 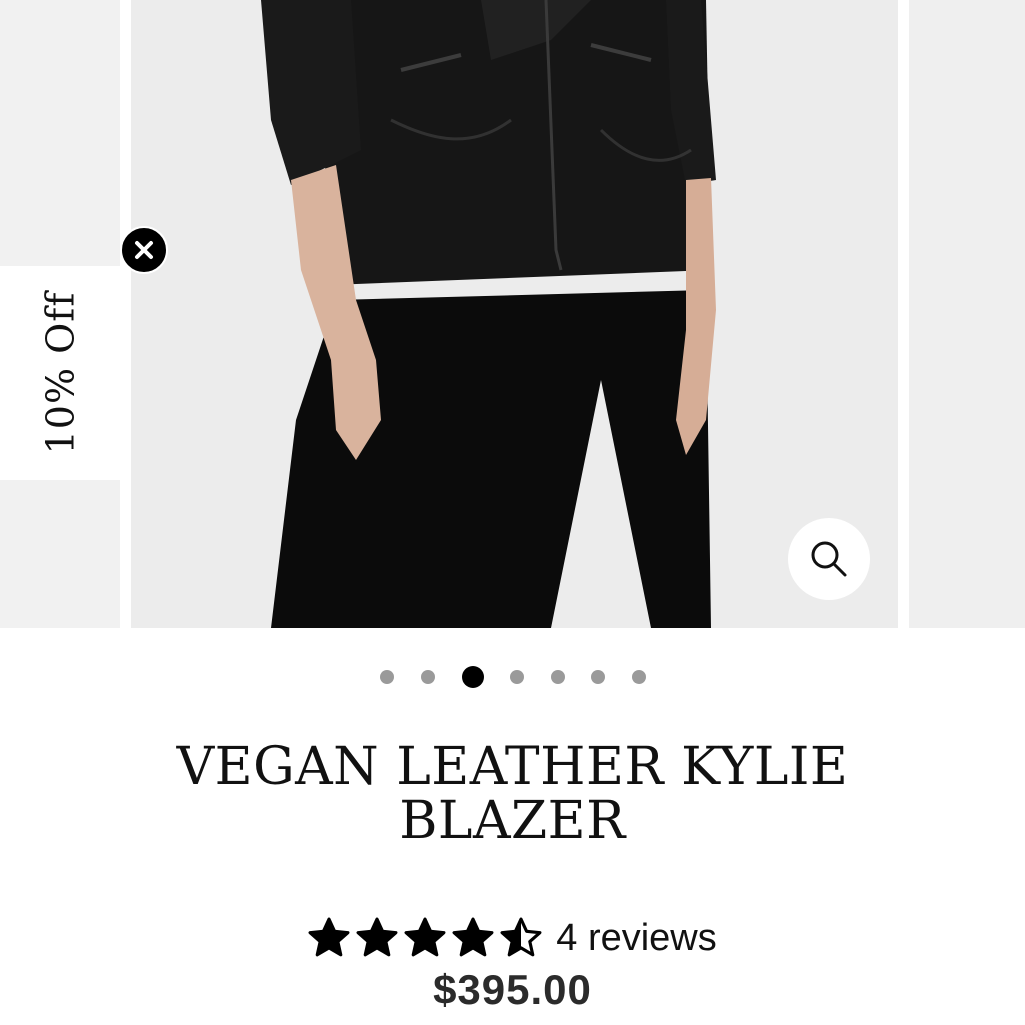 What do you see at coordinates (473, 677) in the screenshot?
I see `pagination-dot-active` at bounding box center [473, 677].